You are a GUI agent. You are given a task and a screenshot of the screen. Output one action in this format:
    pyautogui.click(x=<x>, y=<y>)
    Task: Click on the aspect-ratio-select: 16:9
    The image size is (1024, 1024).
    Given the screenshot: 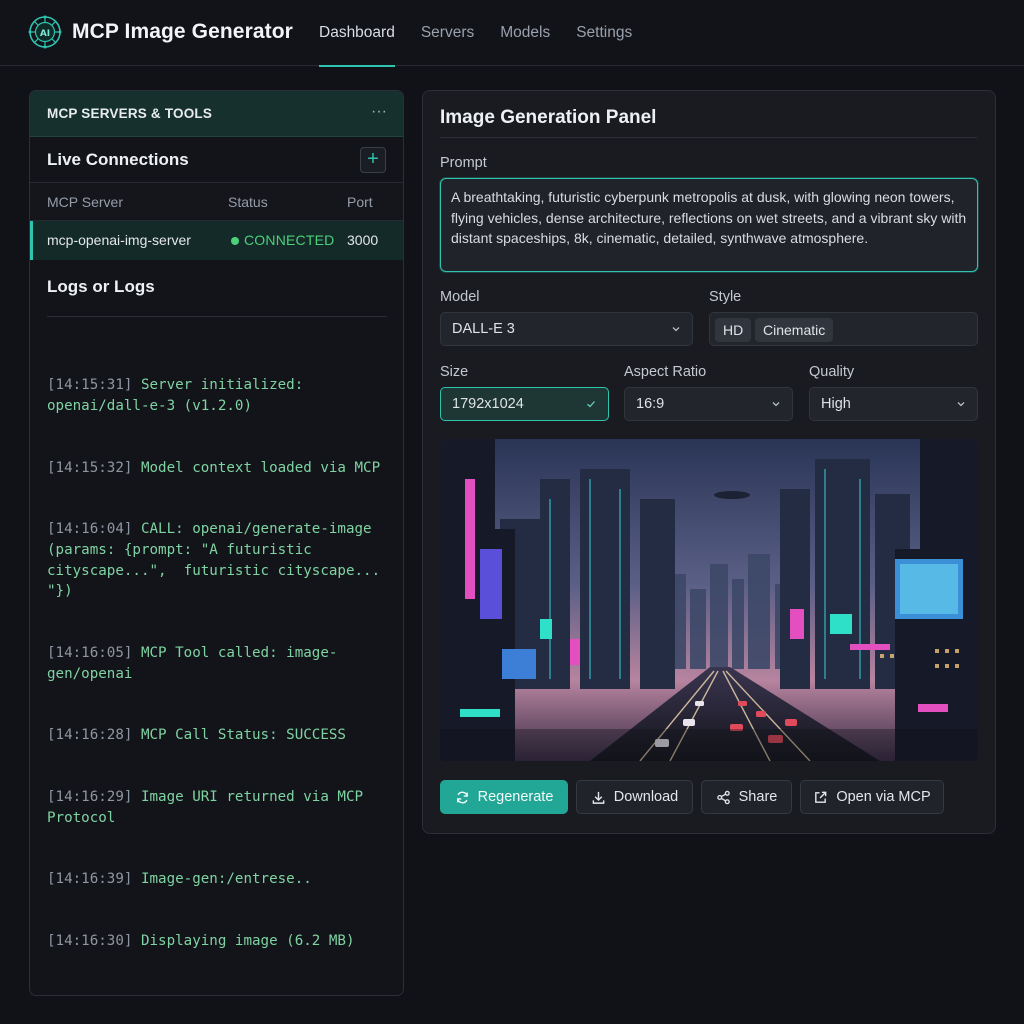 What is the action you would take?
    pyautogui.click(x=708, y=404)
    